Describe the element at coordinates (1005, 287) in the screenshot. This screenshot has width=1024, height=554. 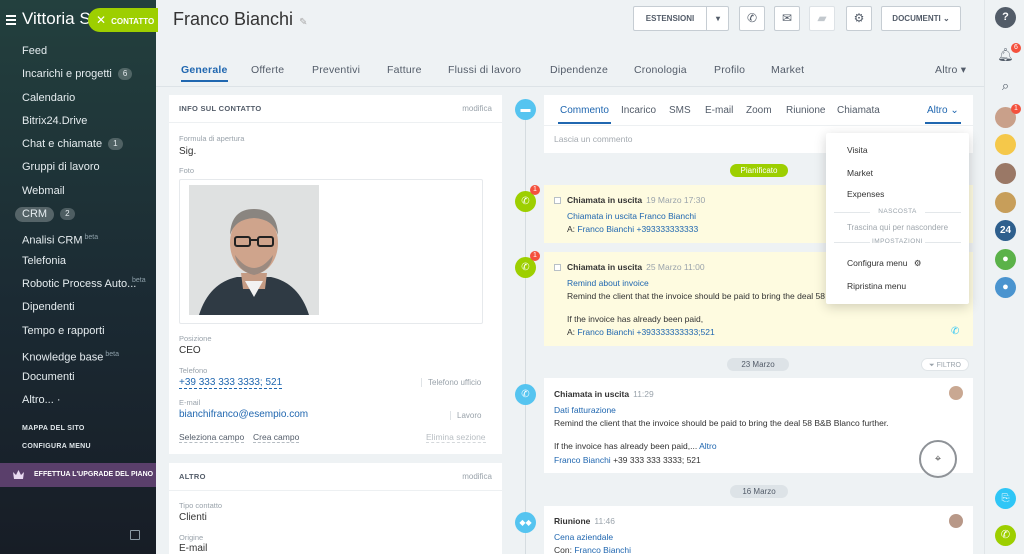
I see `user-icon: ●` at that location.